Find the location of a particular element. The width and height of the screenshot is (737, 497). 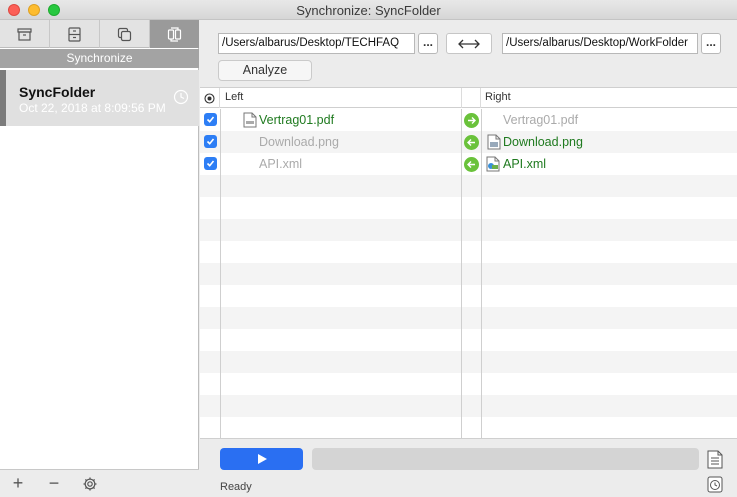

play-icon is located at coordinates (262, 459).